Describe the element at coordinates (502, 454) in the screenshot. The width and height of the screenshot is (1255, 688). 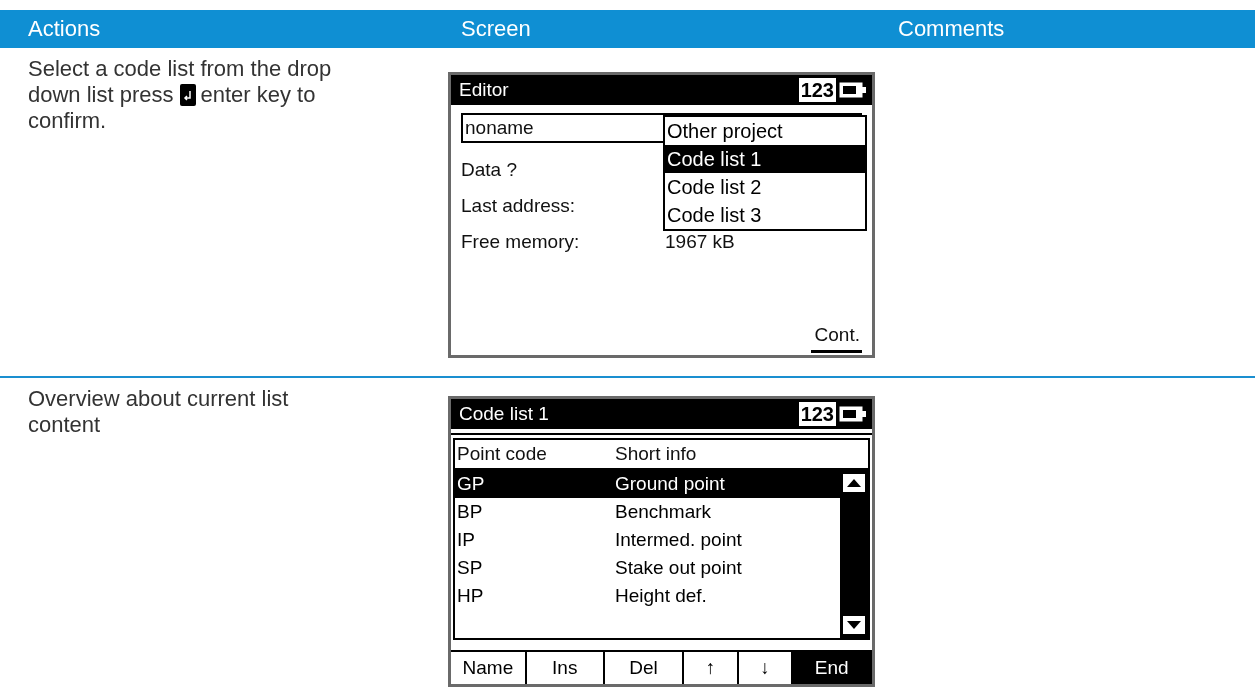
I see `column-header: Point code` at that location.